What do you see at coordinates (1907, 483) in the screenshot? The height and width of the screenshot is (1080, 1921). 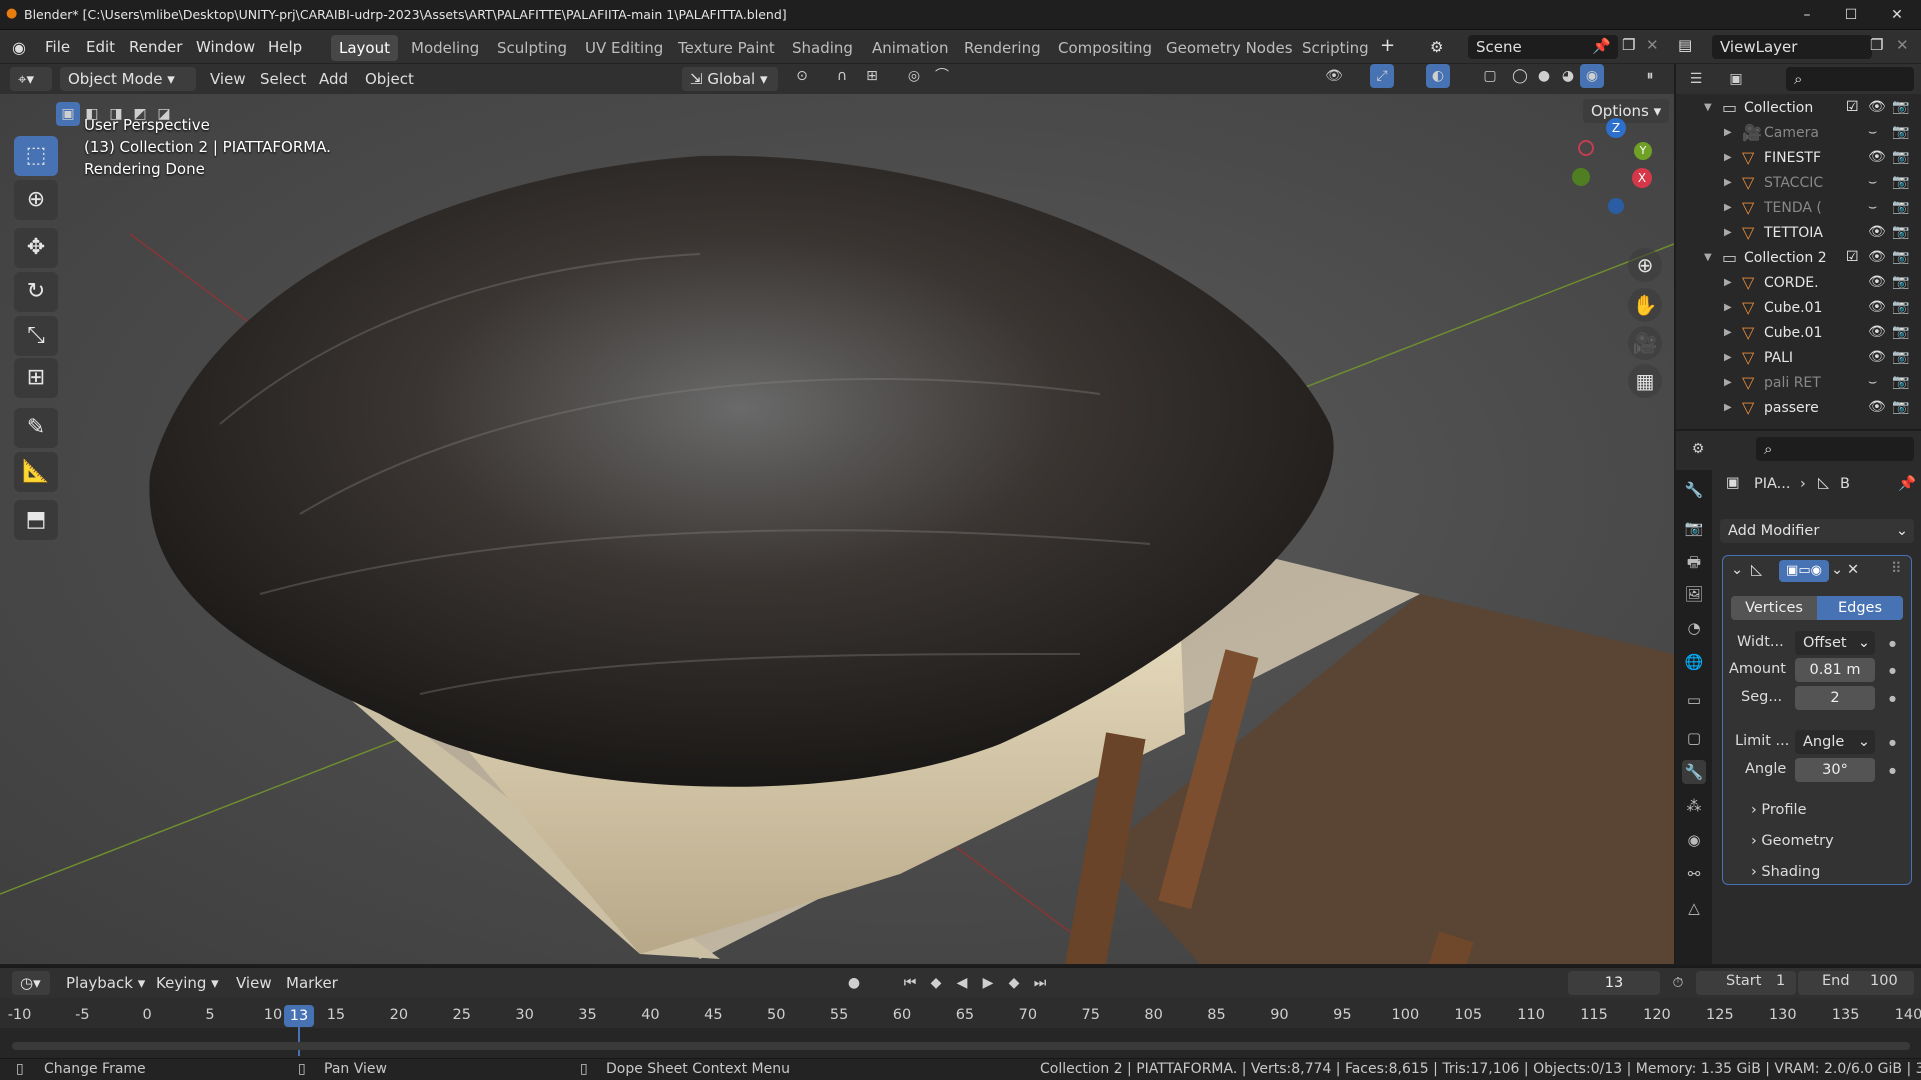 I see `pin-icon: 📌` at bounding box center [1907, 483].